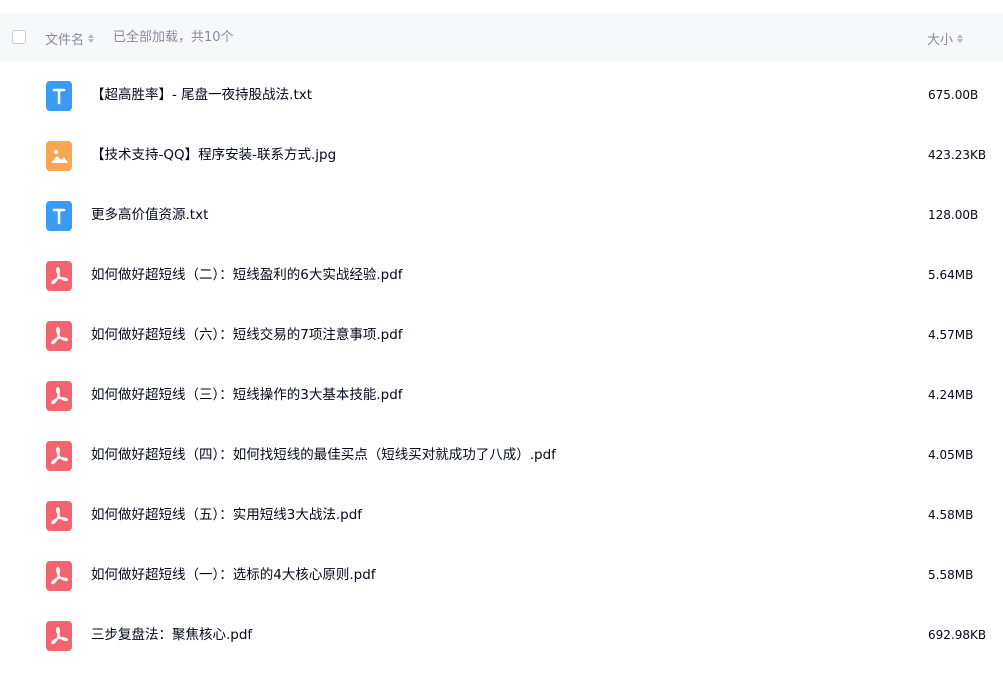  What do you see at coordinates (247, 395) in the screenshot?
I see `file-name: 如何做好超短线（三）：短线操作的3大基本技能.pdf` at bounding box center [247, 395].